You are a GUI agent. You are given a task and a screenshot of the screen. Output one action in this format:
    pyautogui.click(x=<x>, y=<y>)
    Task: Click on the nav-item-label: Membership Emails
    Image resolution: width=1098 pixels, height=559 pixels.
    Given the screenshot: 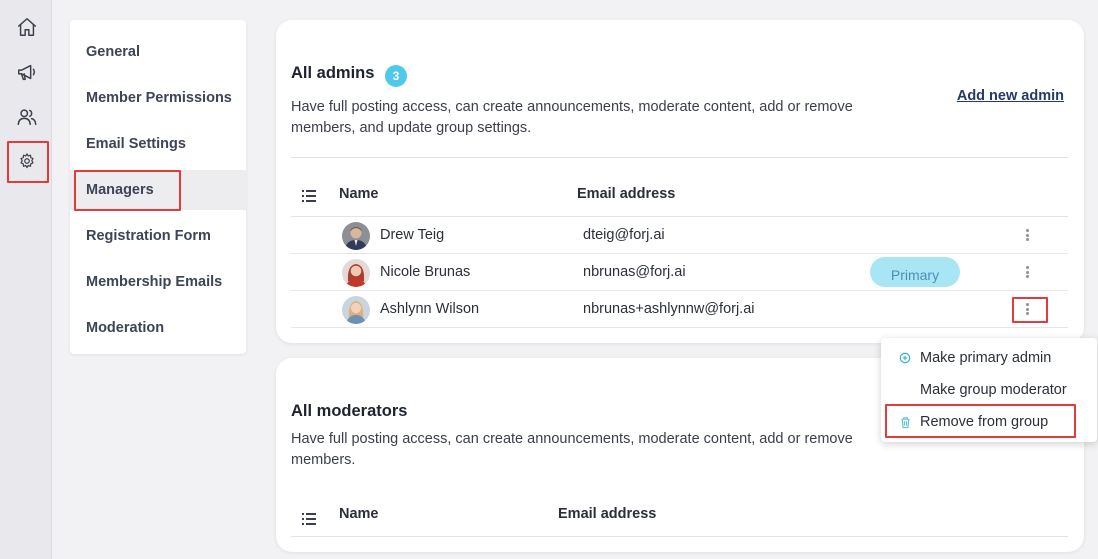 What is the action you would take?
    pyautogui.click(x=154, y=282)
    